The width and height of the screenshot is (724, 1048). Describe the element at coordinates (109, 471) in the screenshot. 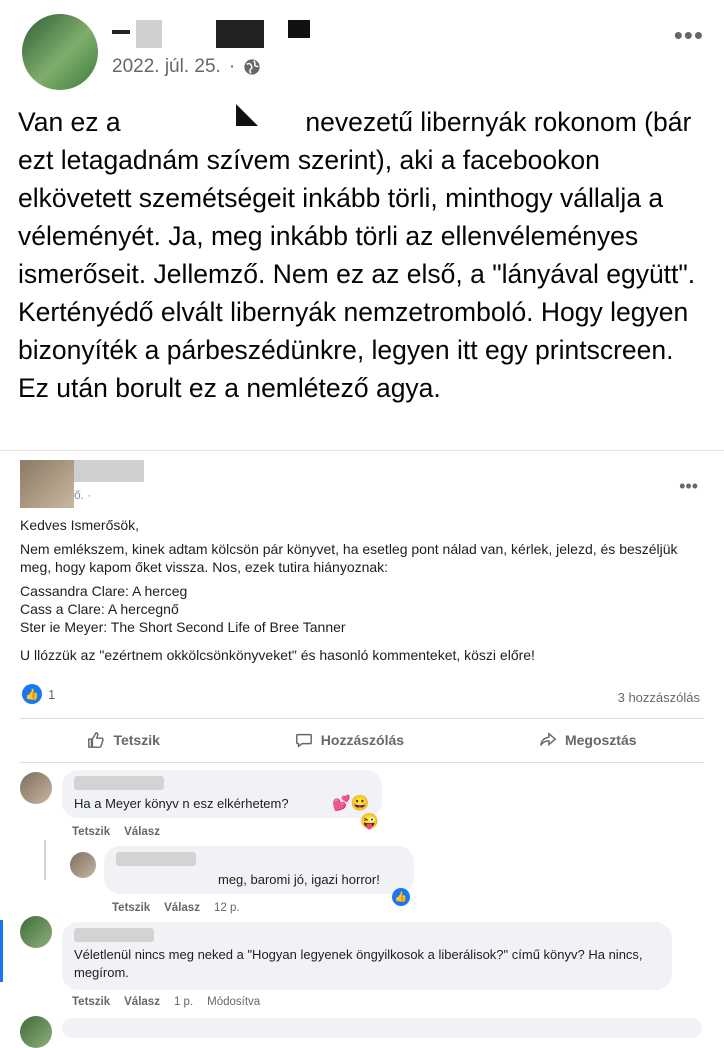

I see `shot-author-name-redacted` at that location.